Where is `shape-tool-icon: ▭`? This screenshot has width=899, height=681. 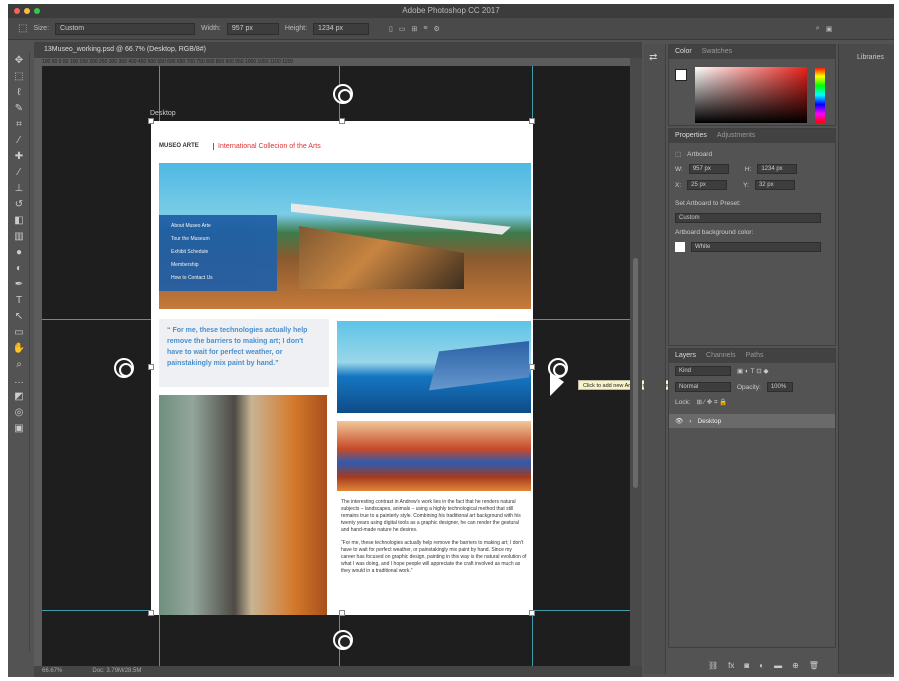 shape-tool-icon: ▭ is located at coordinates (19, 333).